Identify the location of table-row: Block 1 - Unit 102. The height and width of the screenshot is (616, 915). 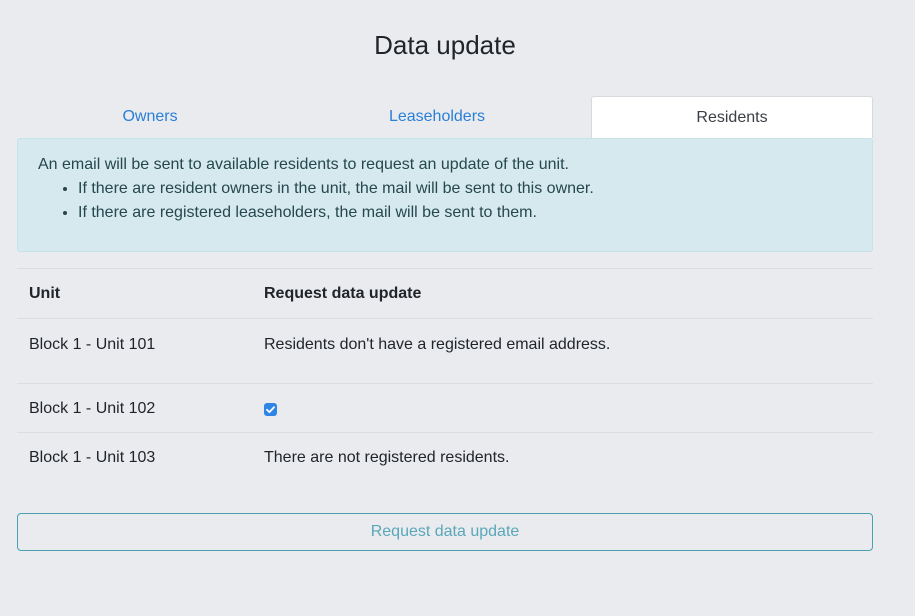
(445, 408).